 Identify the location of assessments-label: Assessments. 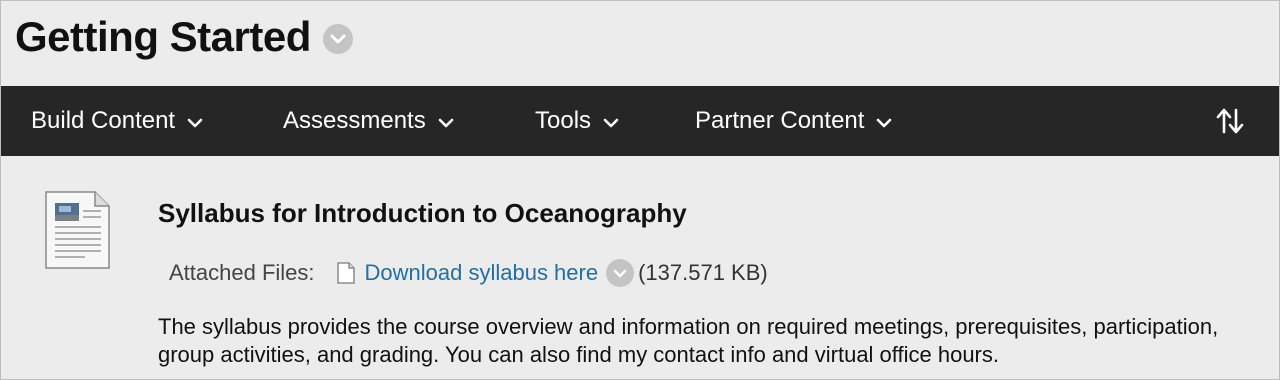
(354, 120).